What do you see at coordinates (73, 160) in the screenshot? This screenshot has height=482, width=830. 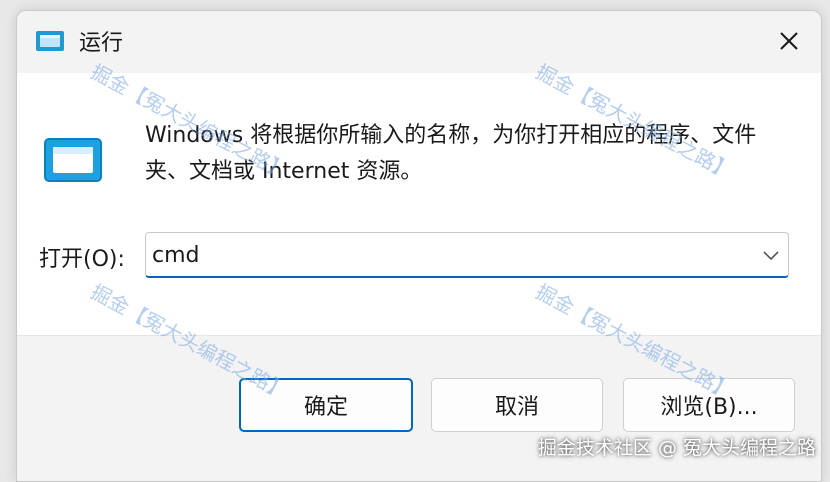 I see `run-app-icon` at bounding box center [73, 160].